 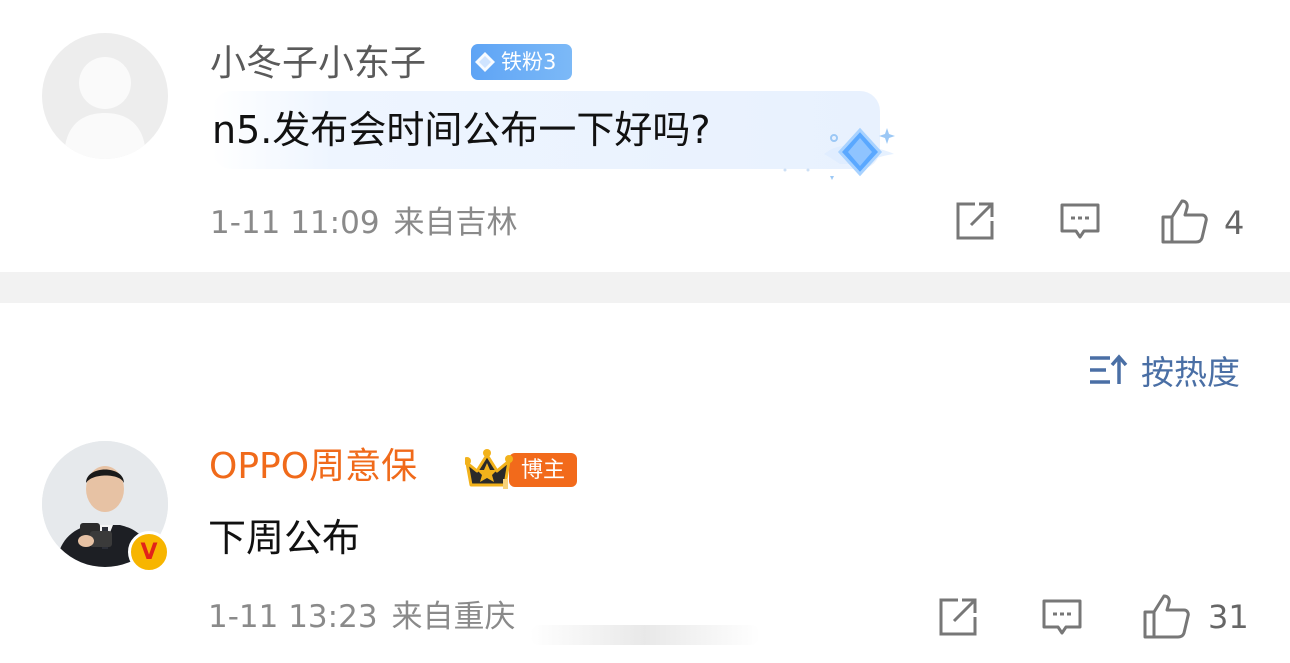 I want to click on sort-by-hot-button: 按热度, so click(x=1164, y=370).